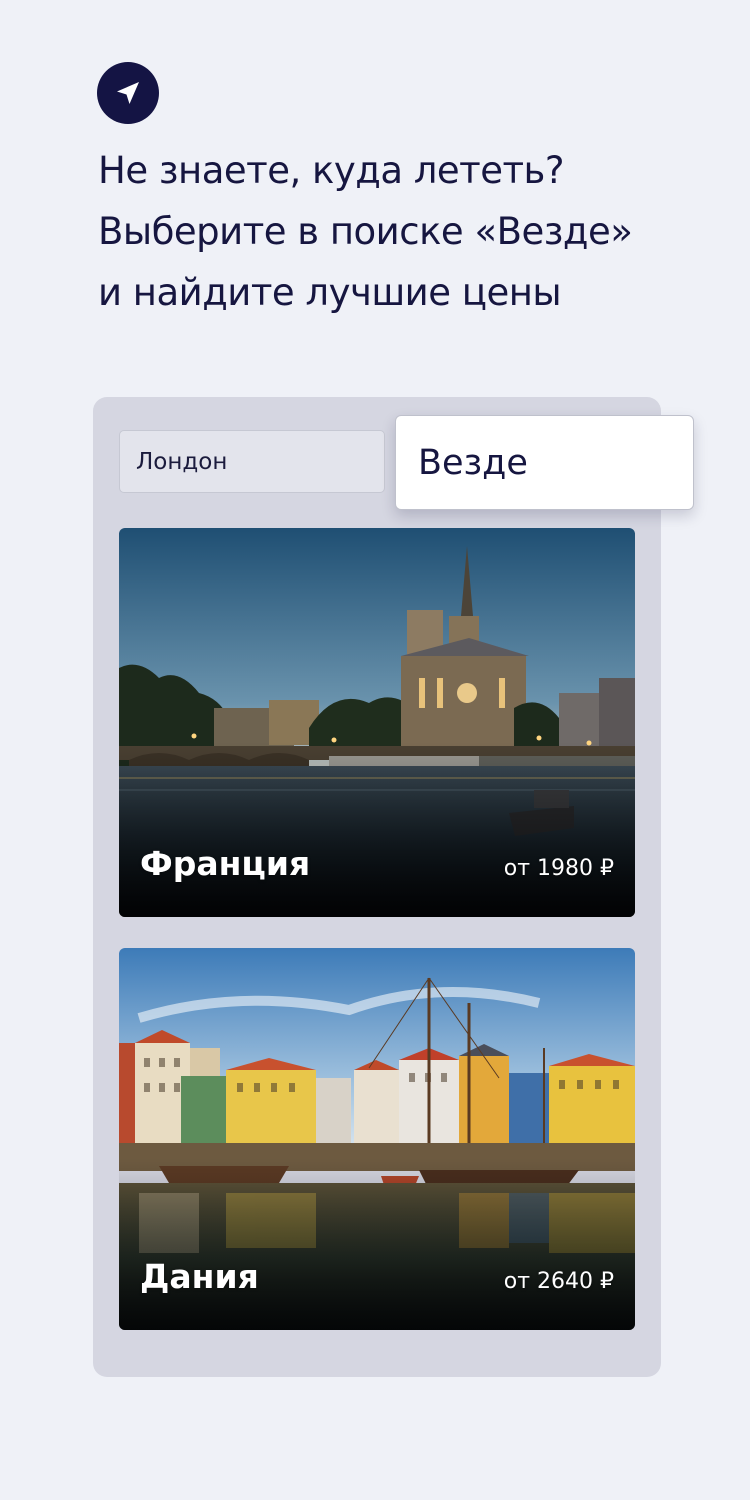 This screenshot has width=750, height=1500. What do you see at coordinates (225, 863) in the screenshot?
I see `destination-name: Франция` at bounding box center [225, 863].